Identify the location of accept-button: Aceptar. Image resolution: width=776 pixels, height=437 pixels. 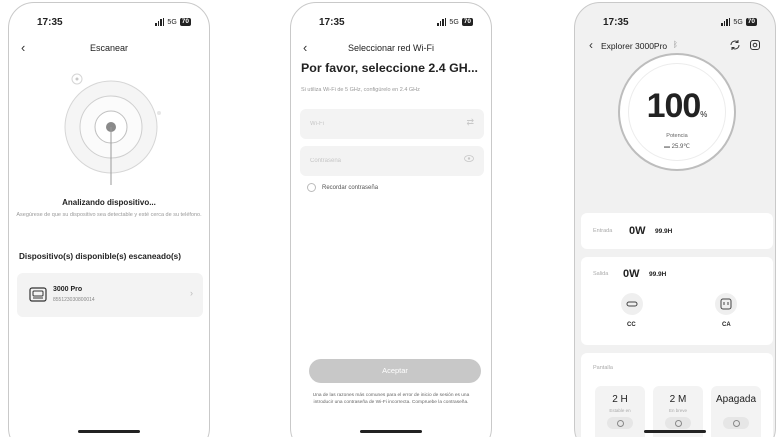
(395, 371).